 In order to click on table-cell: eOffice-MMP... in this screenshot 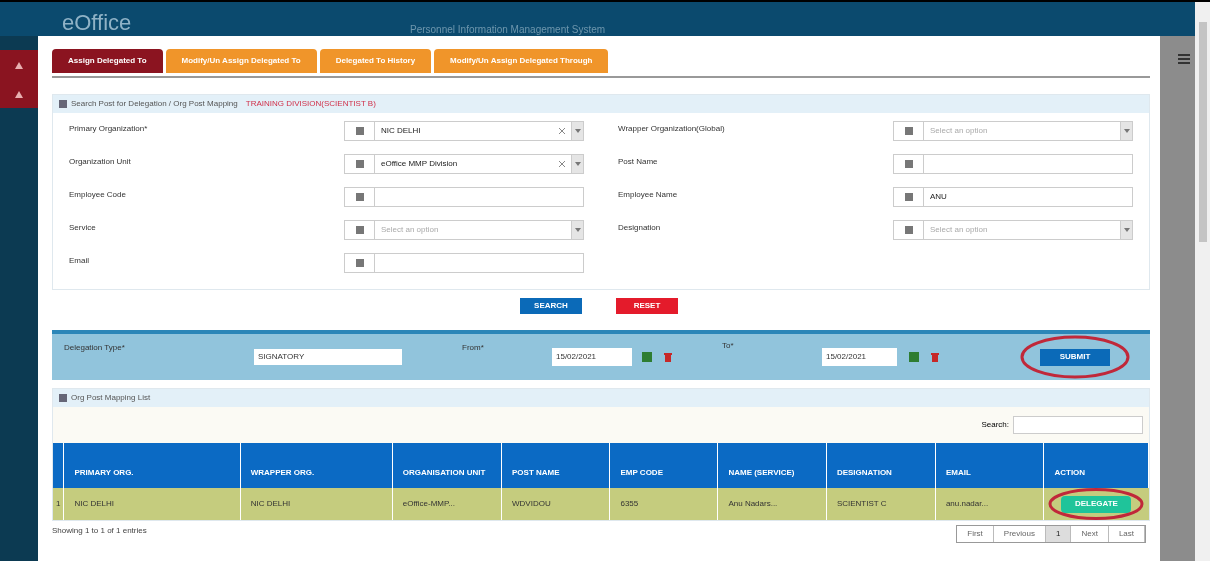, I will do `click(447, 504)`.